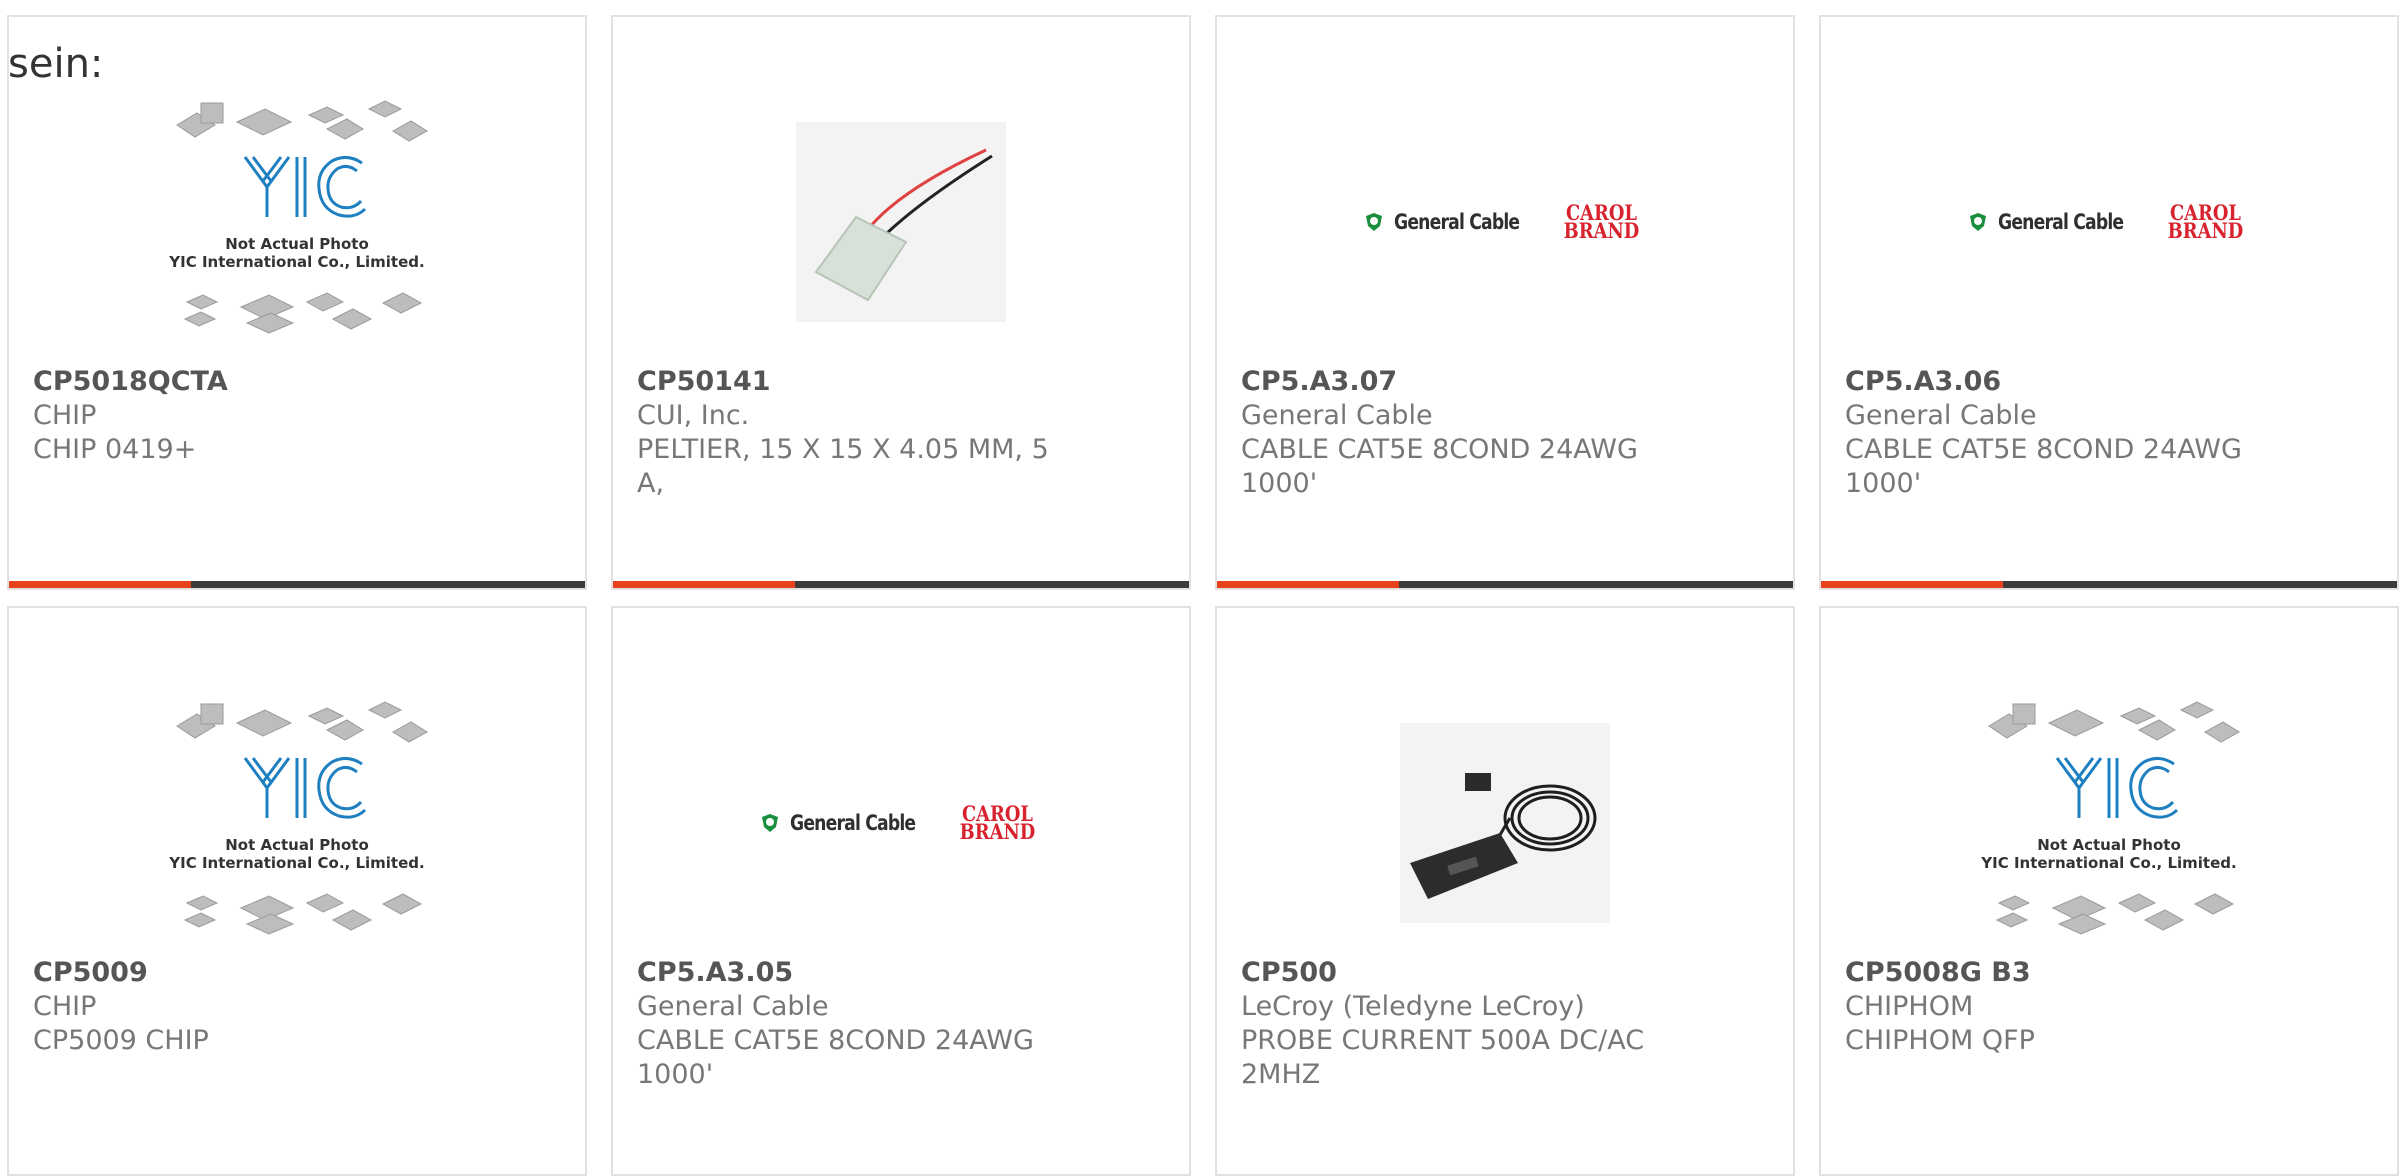 Image resolution: width=2400 pixels, height=1176 pixels. Describe the element at coordinates (243, 1007) in the screenshot. I see `product-info: CP5009 CHIP CP5009 CHIP` at that location.